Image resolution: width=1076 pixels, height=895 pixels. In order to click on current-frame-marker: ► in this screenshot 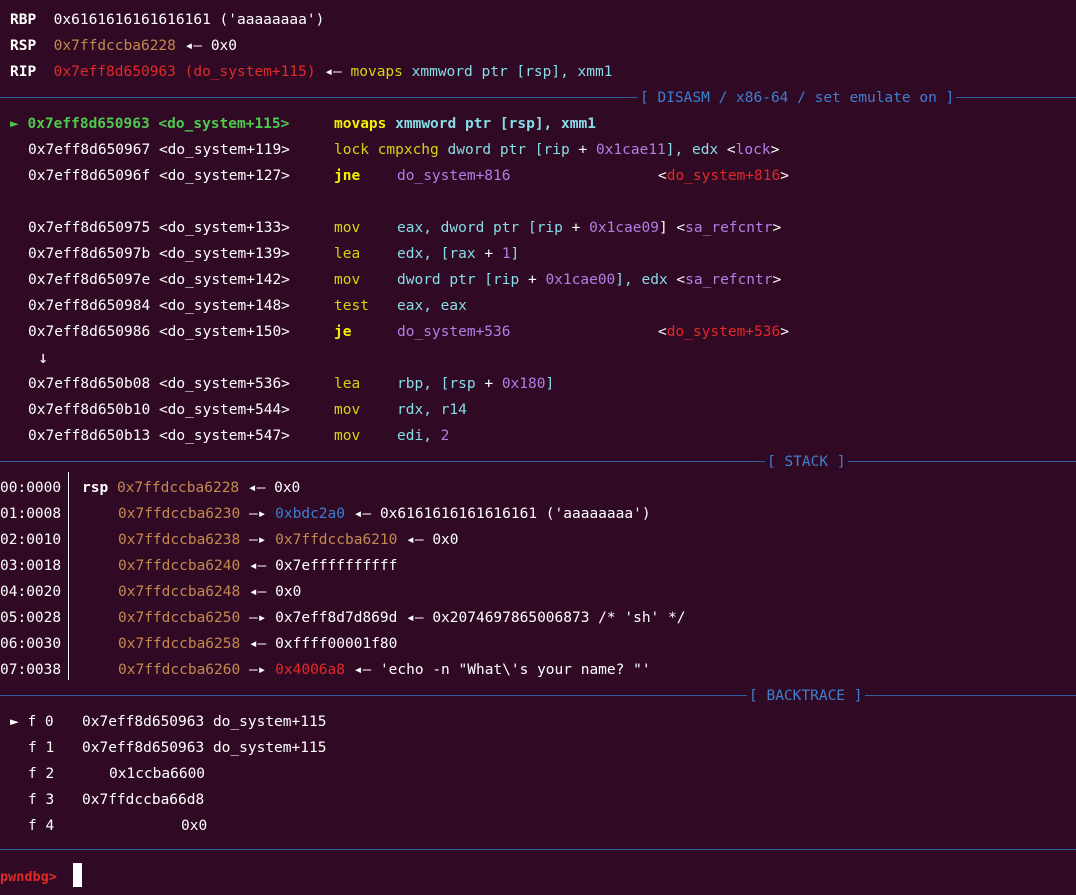, I will do `click(14, 722)`.